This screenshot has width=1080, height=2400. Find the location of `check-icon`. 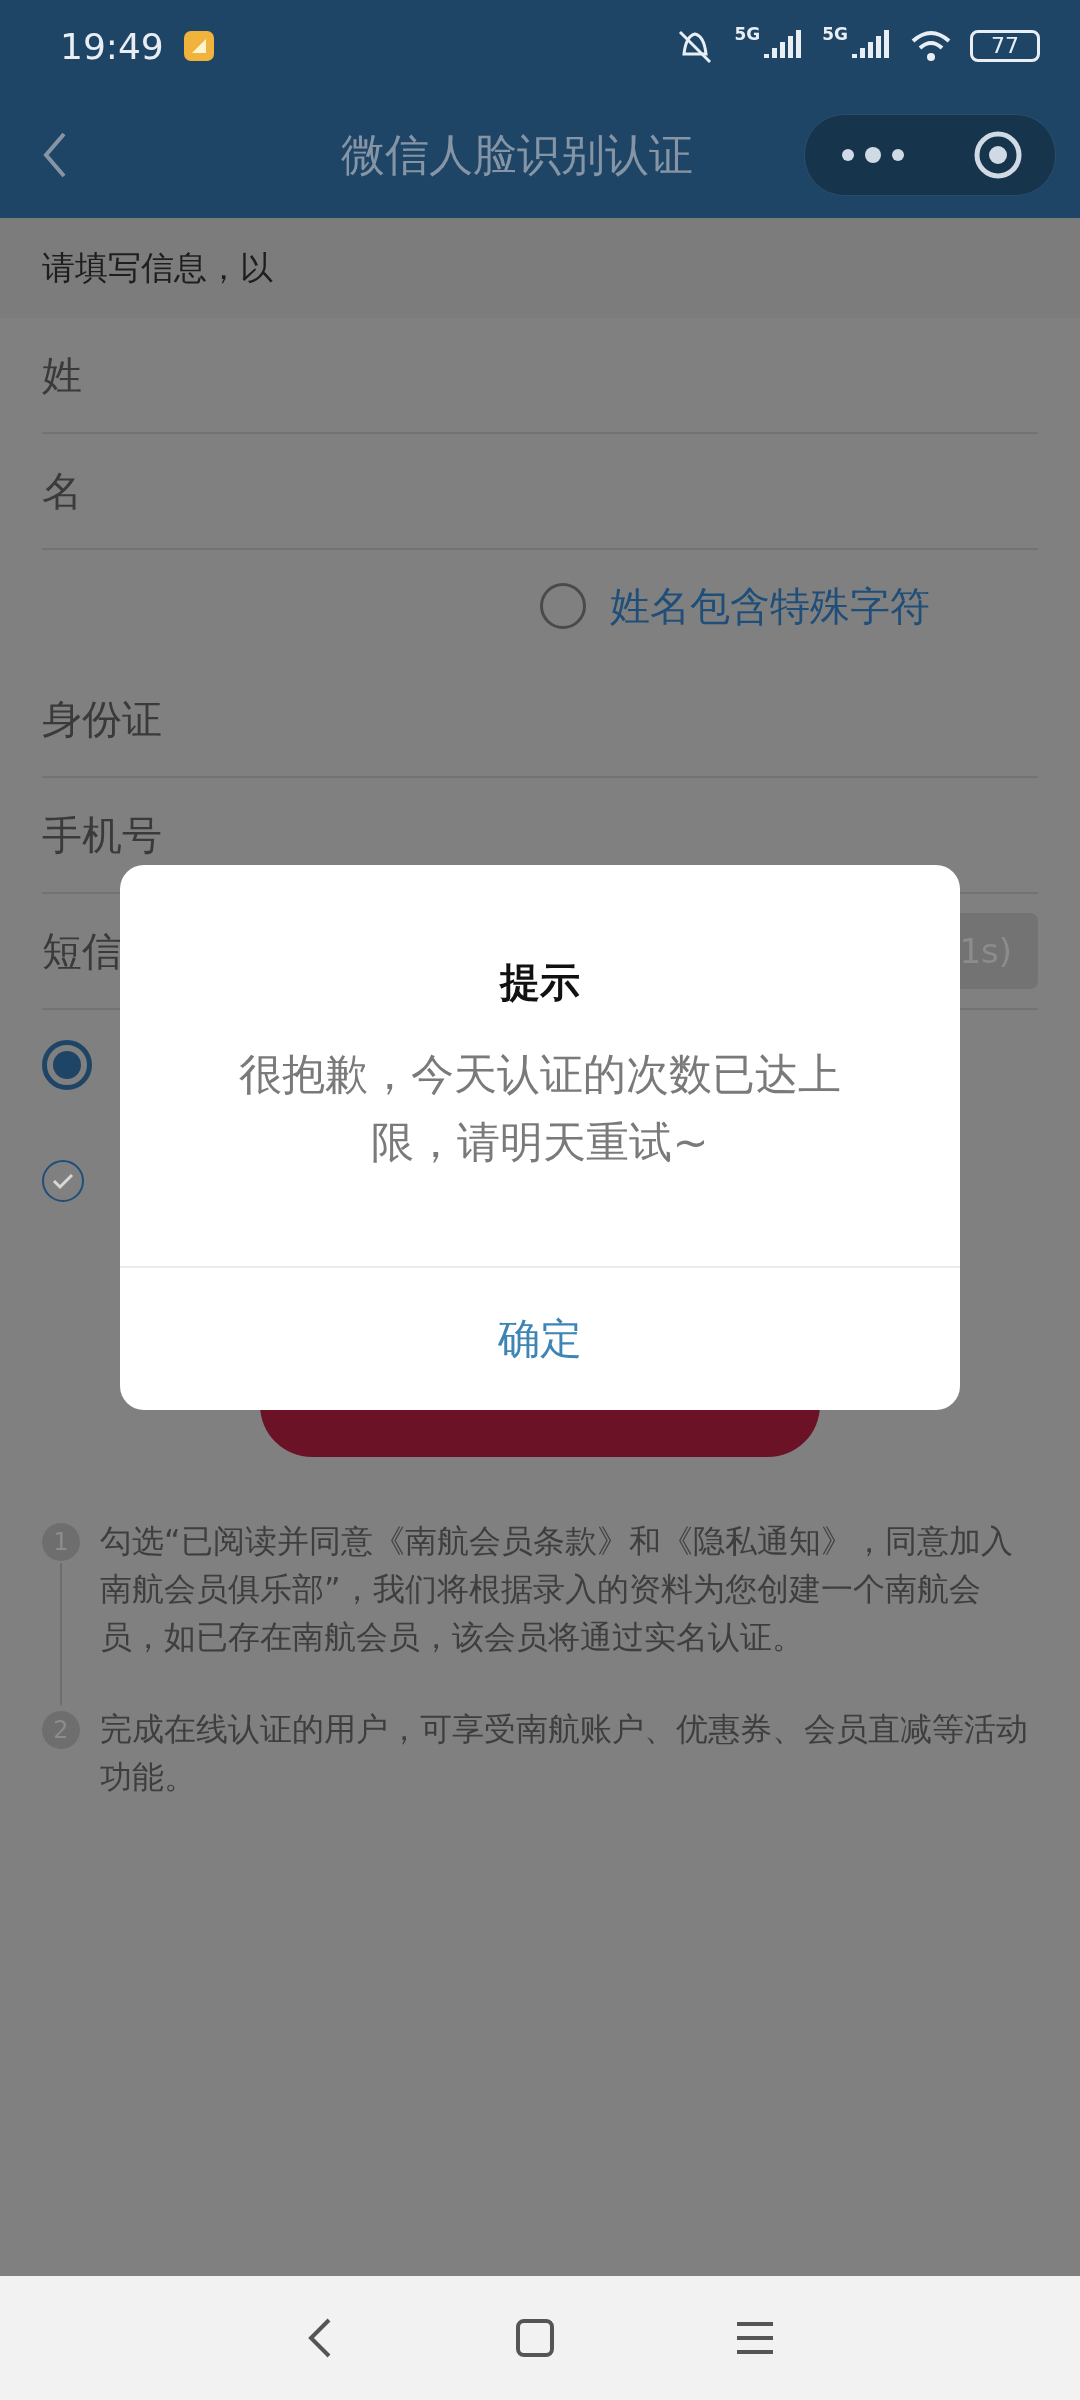

check-icon is located at coordinates (63, 1181).